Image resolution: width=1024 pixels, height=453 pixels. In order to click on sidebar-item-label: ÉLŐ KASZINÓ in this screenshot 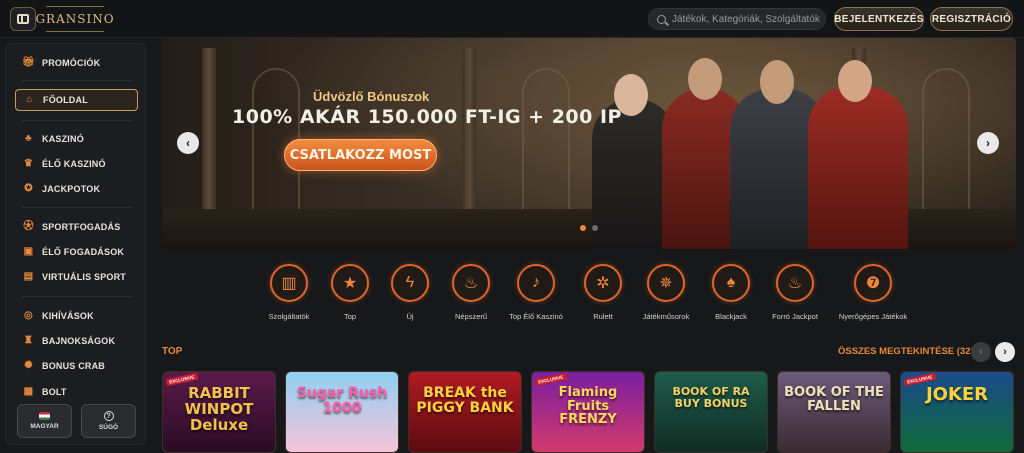, I will do `click(74, 164)`.